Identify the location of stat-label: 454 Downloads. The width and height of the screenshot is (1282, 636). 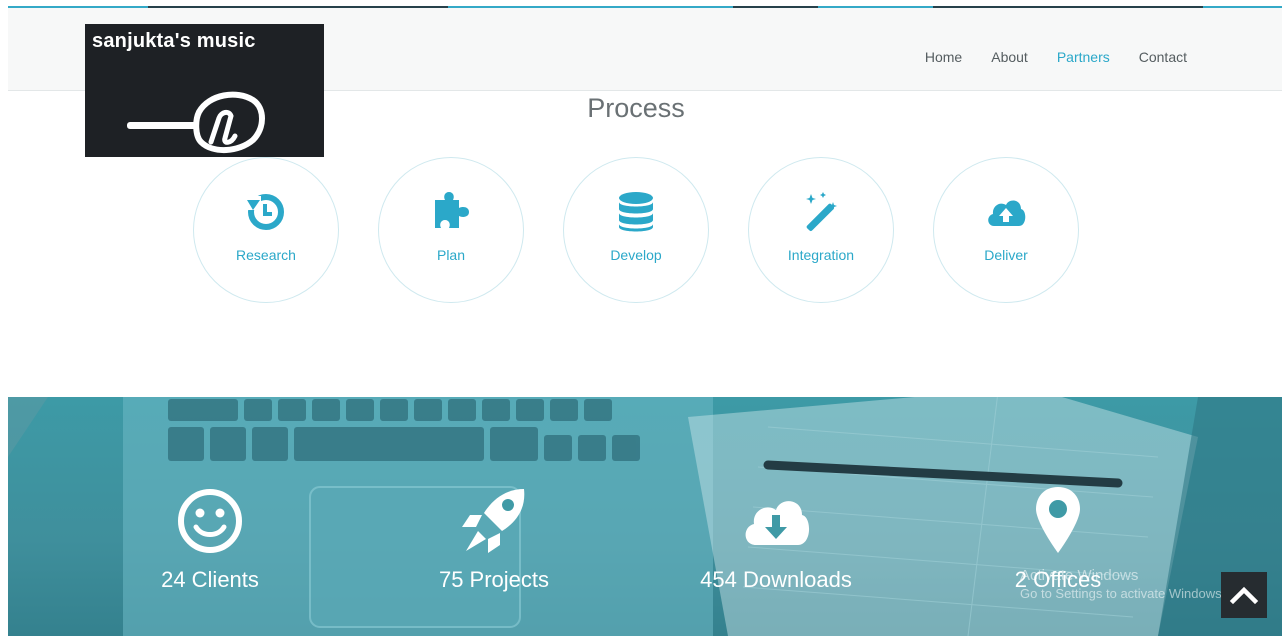
(776, 579).